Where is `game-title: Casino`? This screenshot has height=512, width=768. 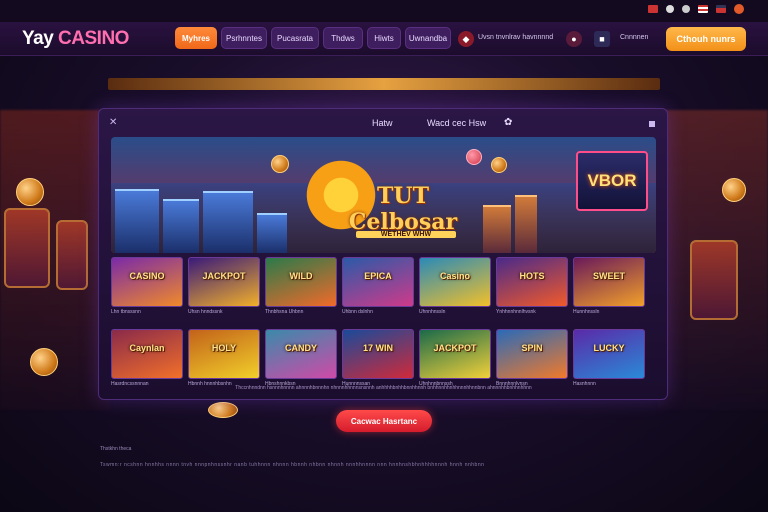 game-title: Casino is located at coordinates (454, 276).